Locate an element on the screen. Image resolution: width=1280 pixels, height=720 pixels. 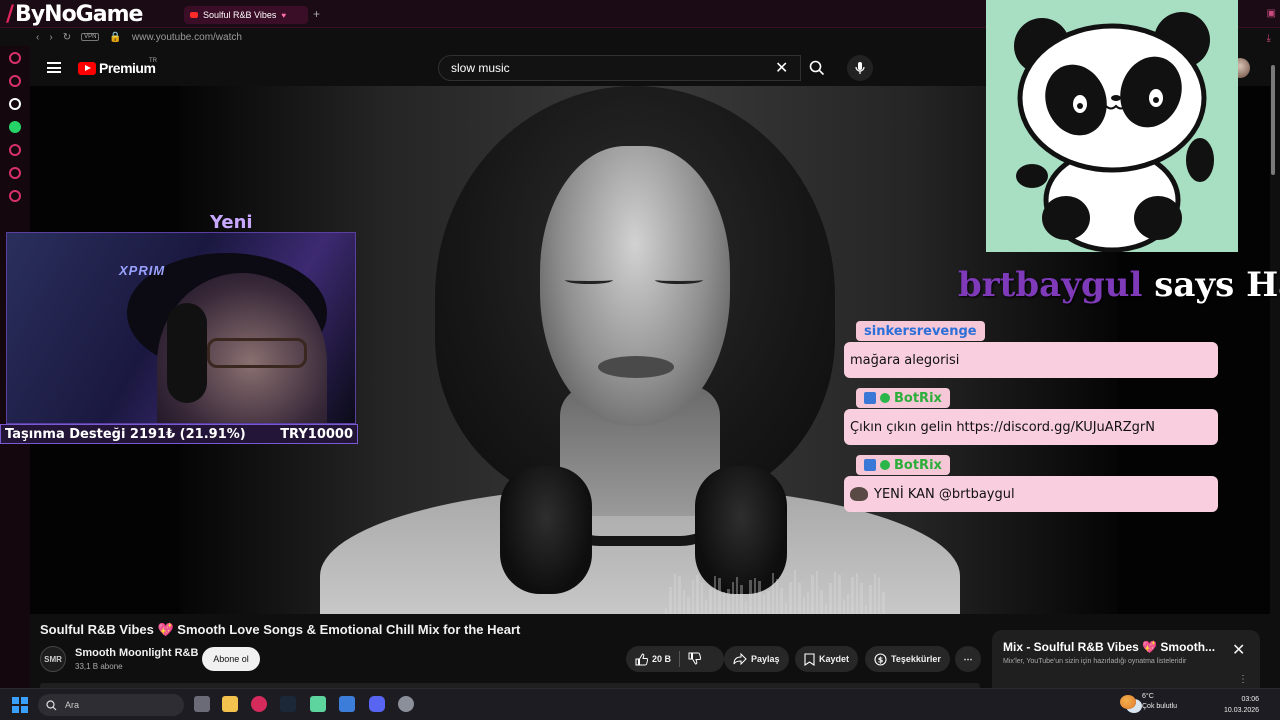
sidebar-games-icon is located at coordinates (15, 81).